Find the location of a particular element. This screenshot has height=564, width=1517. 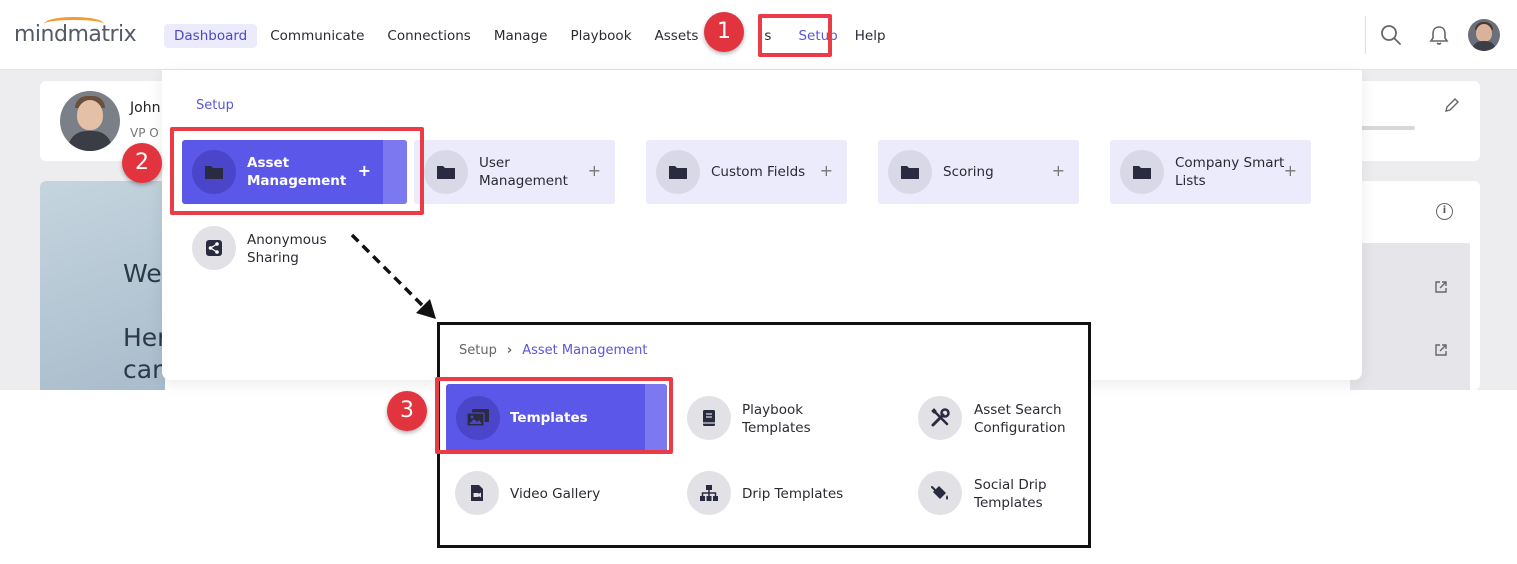

label-line-2: Configuration is located at coordinates (1020, 428).